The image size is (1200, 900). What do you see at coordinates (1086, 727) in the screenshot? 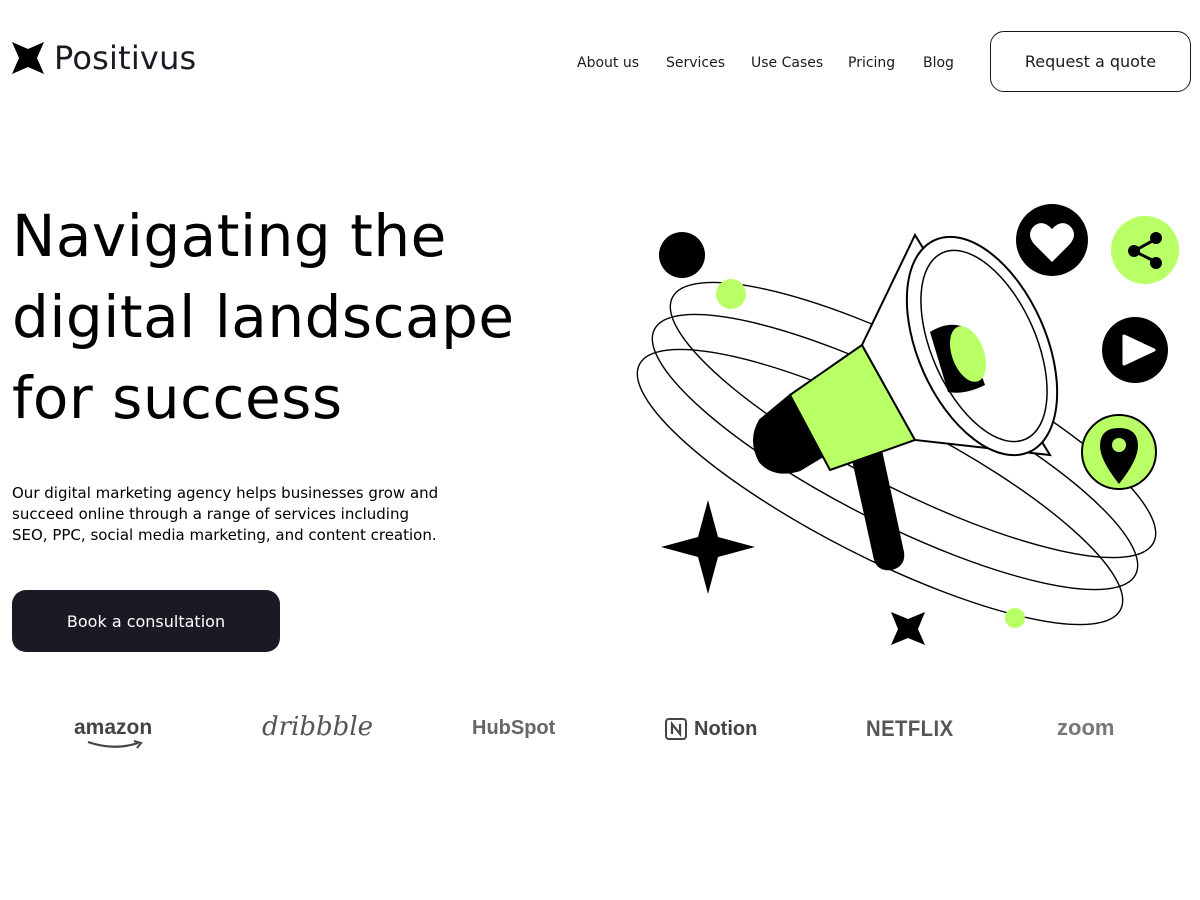
I see `zoom-logo: zoom` at bounding box center [1086, 727].